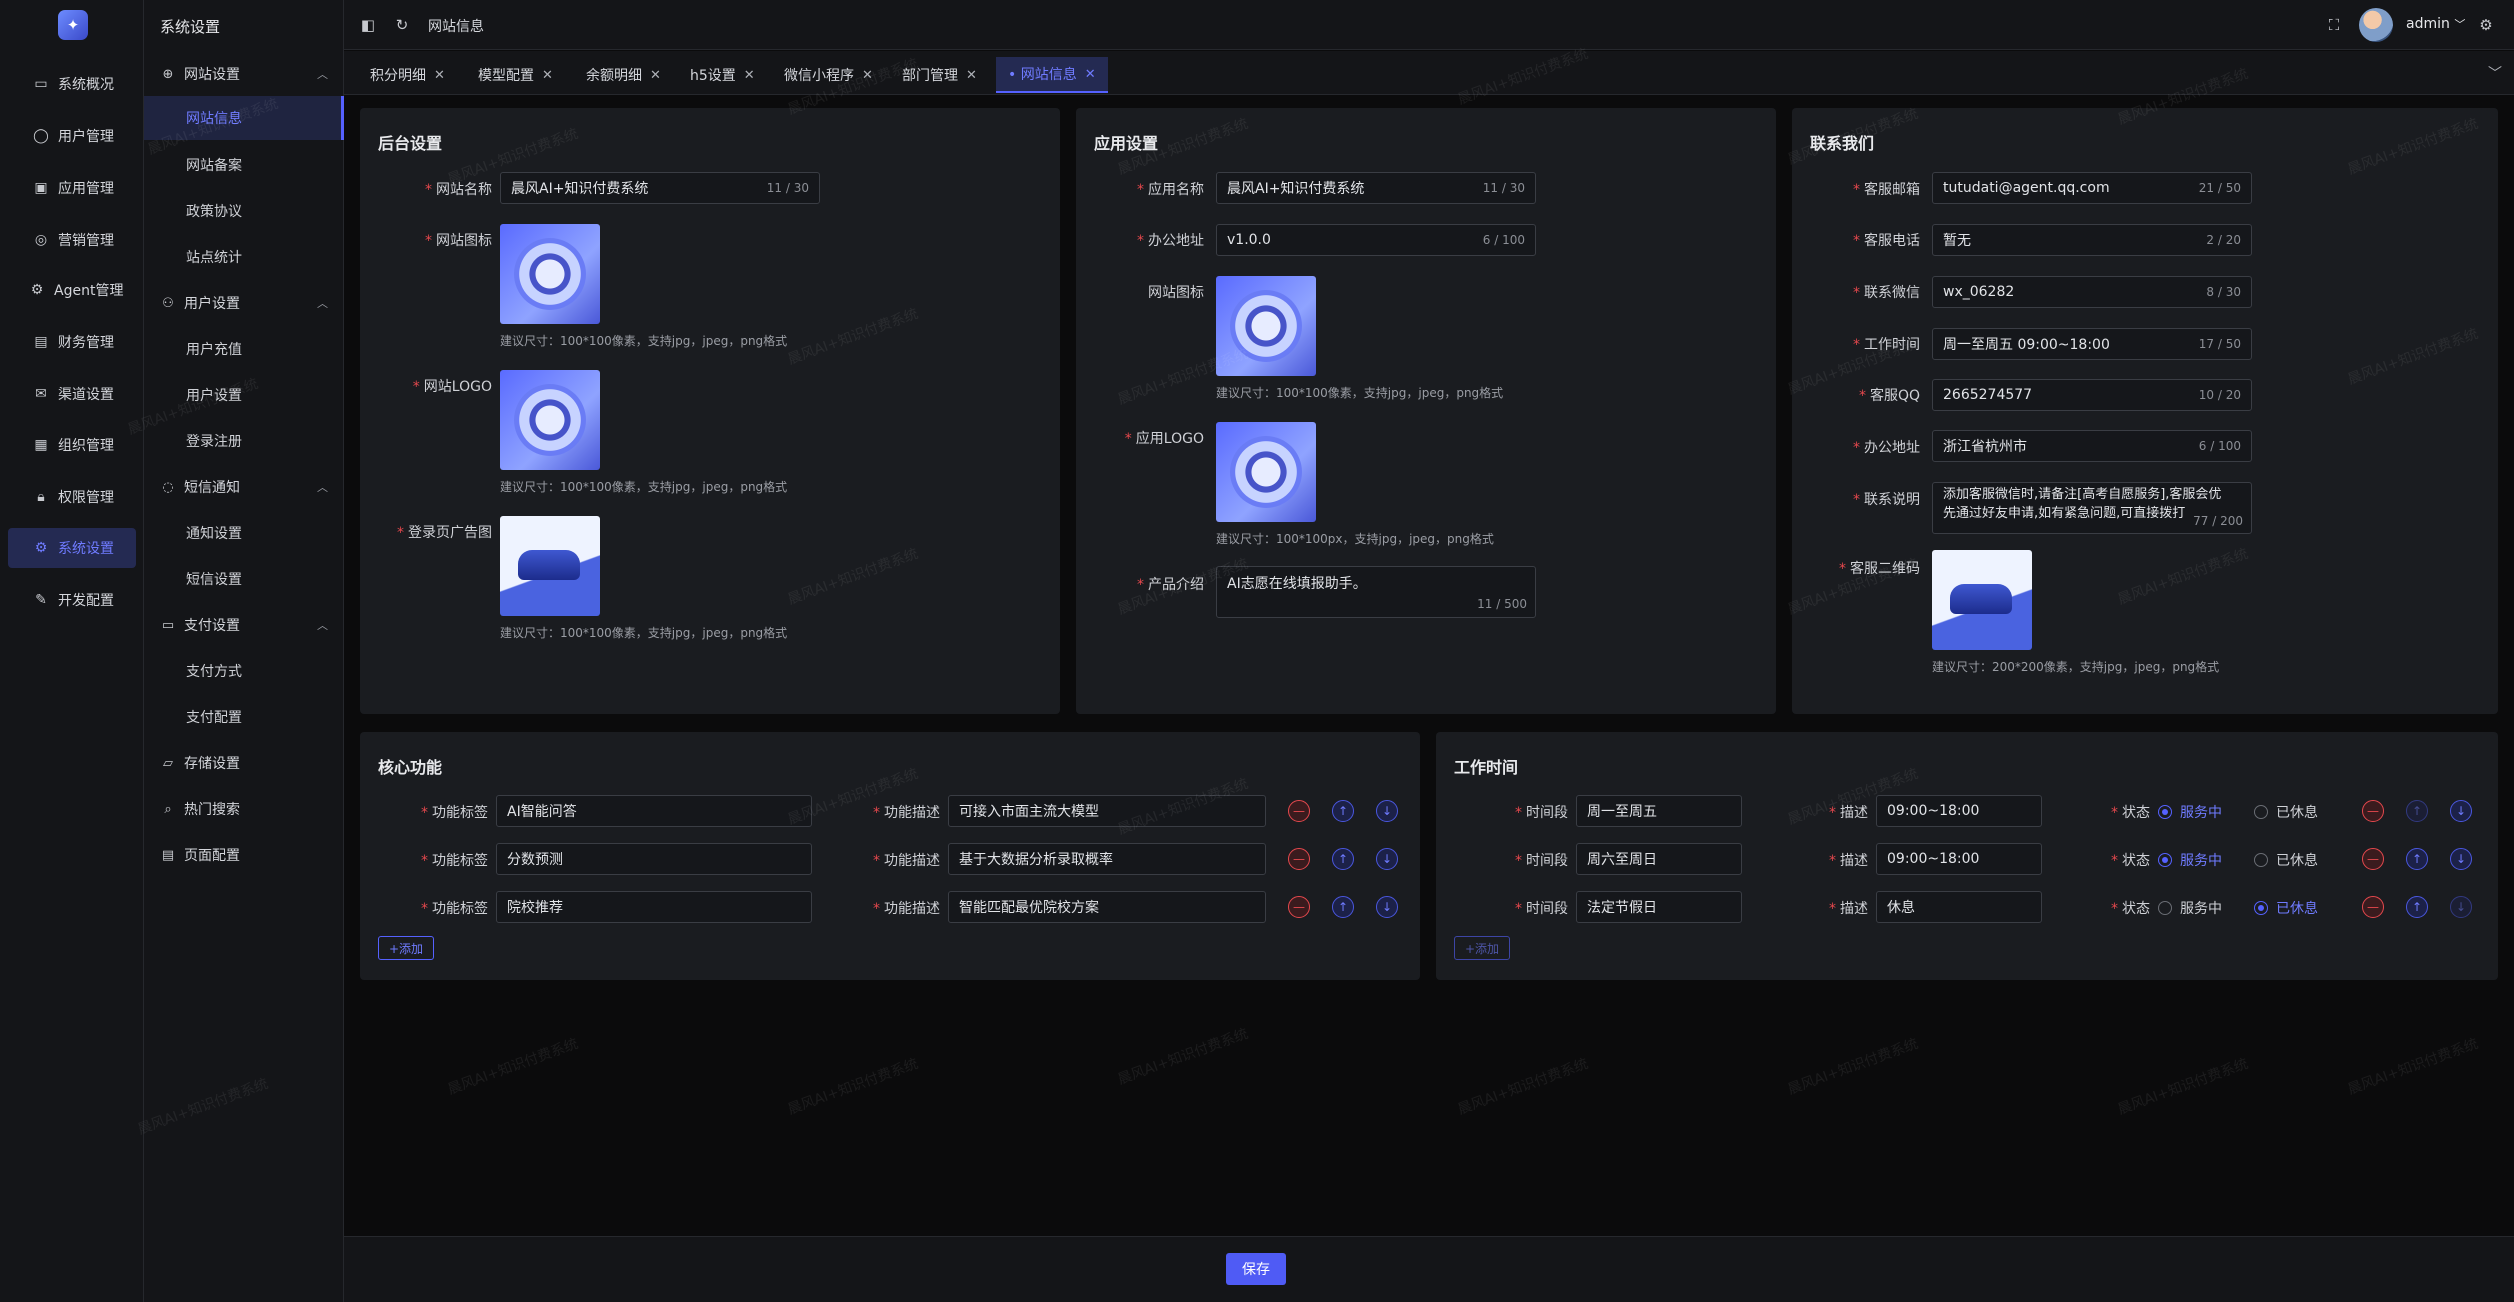 The height and width of the screenshot is (1302, 2514). I want to click on settings-icon: ⚙, so click(2486, 25).